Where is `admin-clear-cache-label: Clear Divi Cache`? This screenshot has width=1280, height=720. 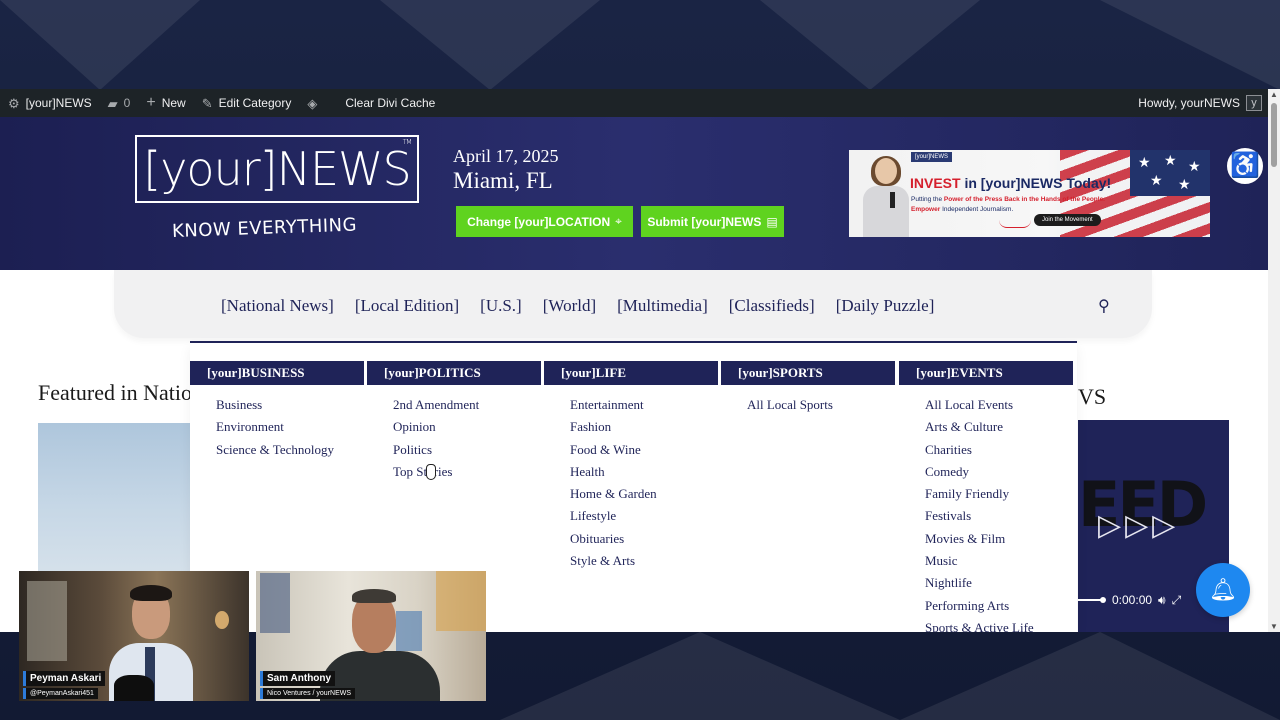
admin-clear-cache-label: Clear Divi Cache is located at coordinates (390, 103).